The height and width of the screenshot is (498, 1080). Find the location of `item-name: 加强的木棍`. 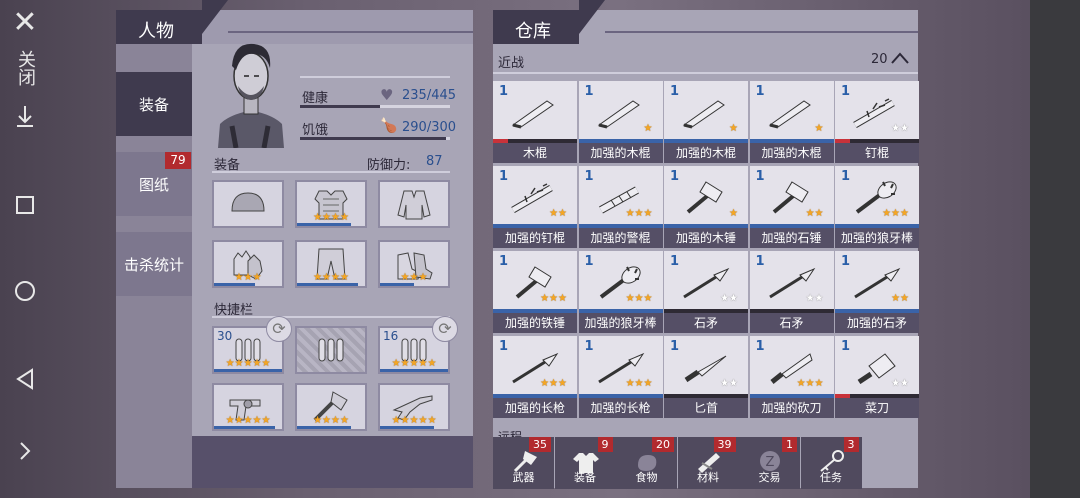

item-name: 加强的木棍 is located at coordinates (791, 153).